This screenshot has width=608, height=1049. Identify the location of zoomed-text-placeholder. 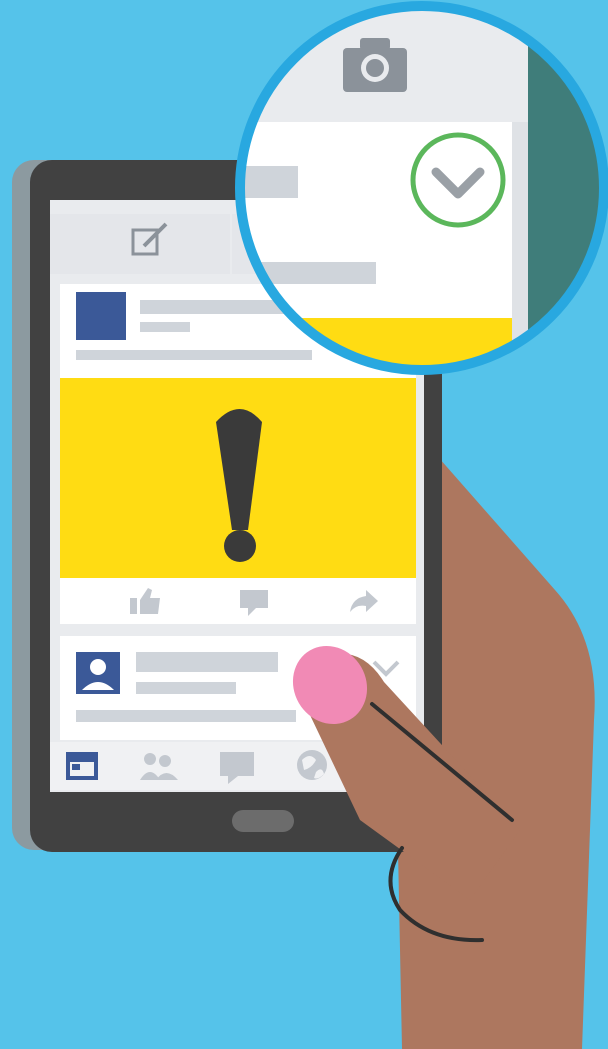
(317, 273).